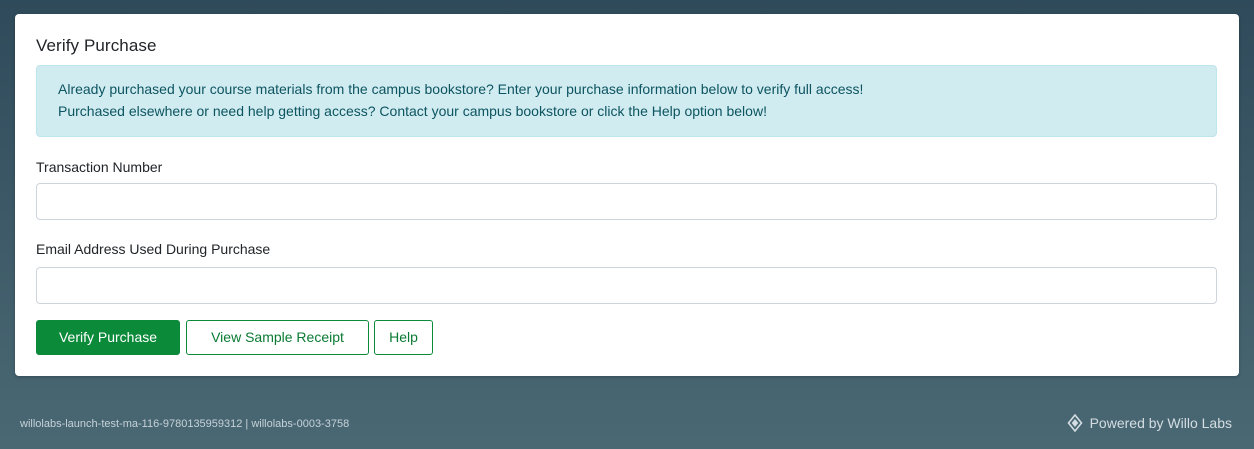 This screenshot has width=1254, height=449. What do you see at coordinates (153, 249) in the screenshot?
I see `email-address-label: Email Address Used During Purchase` at bounding box center [153, 249].